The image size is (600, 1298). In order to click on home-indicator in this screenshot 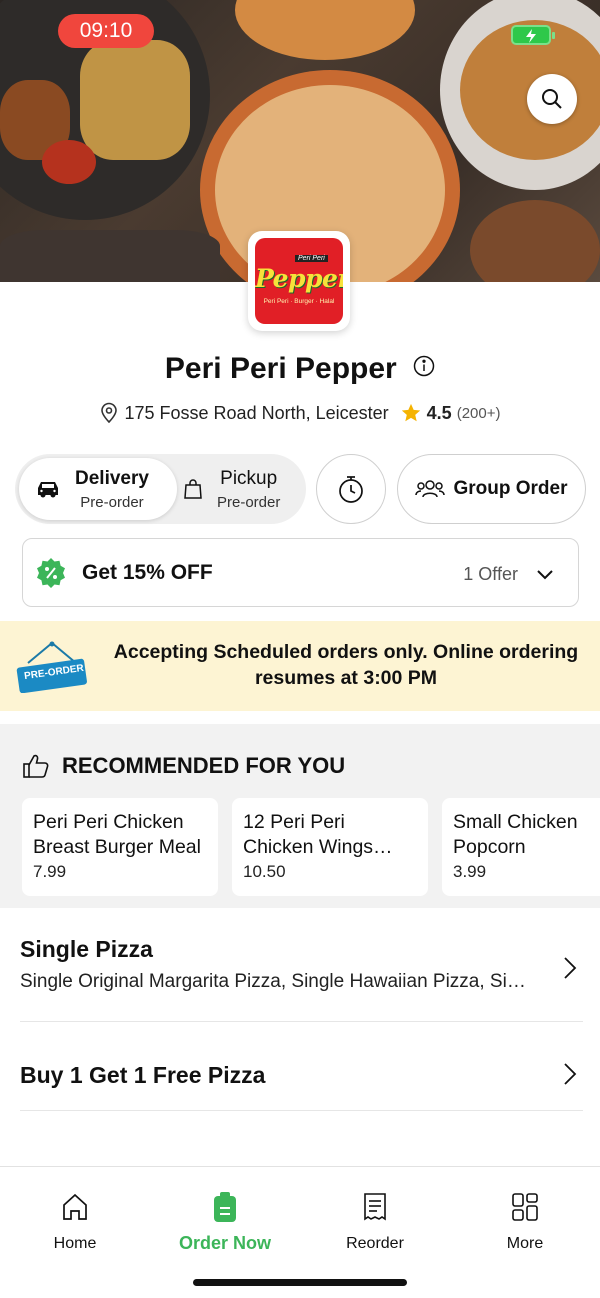, I will do `click(300, 1282)`.